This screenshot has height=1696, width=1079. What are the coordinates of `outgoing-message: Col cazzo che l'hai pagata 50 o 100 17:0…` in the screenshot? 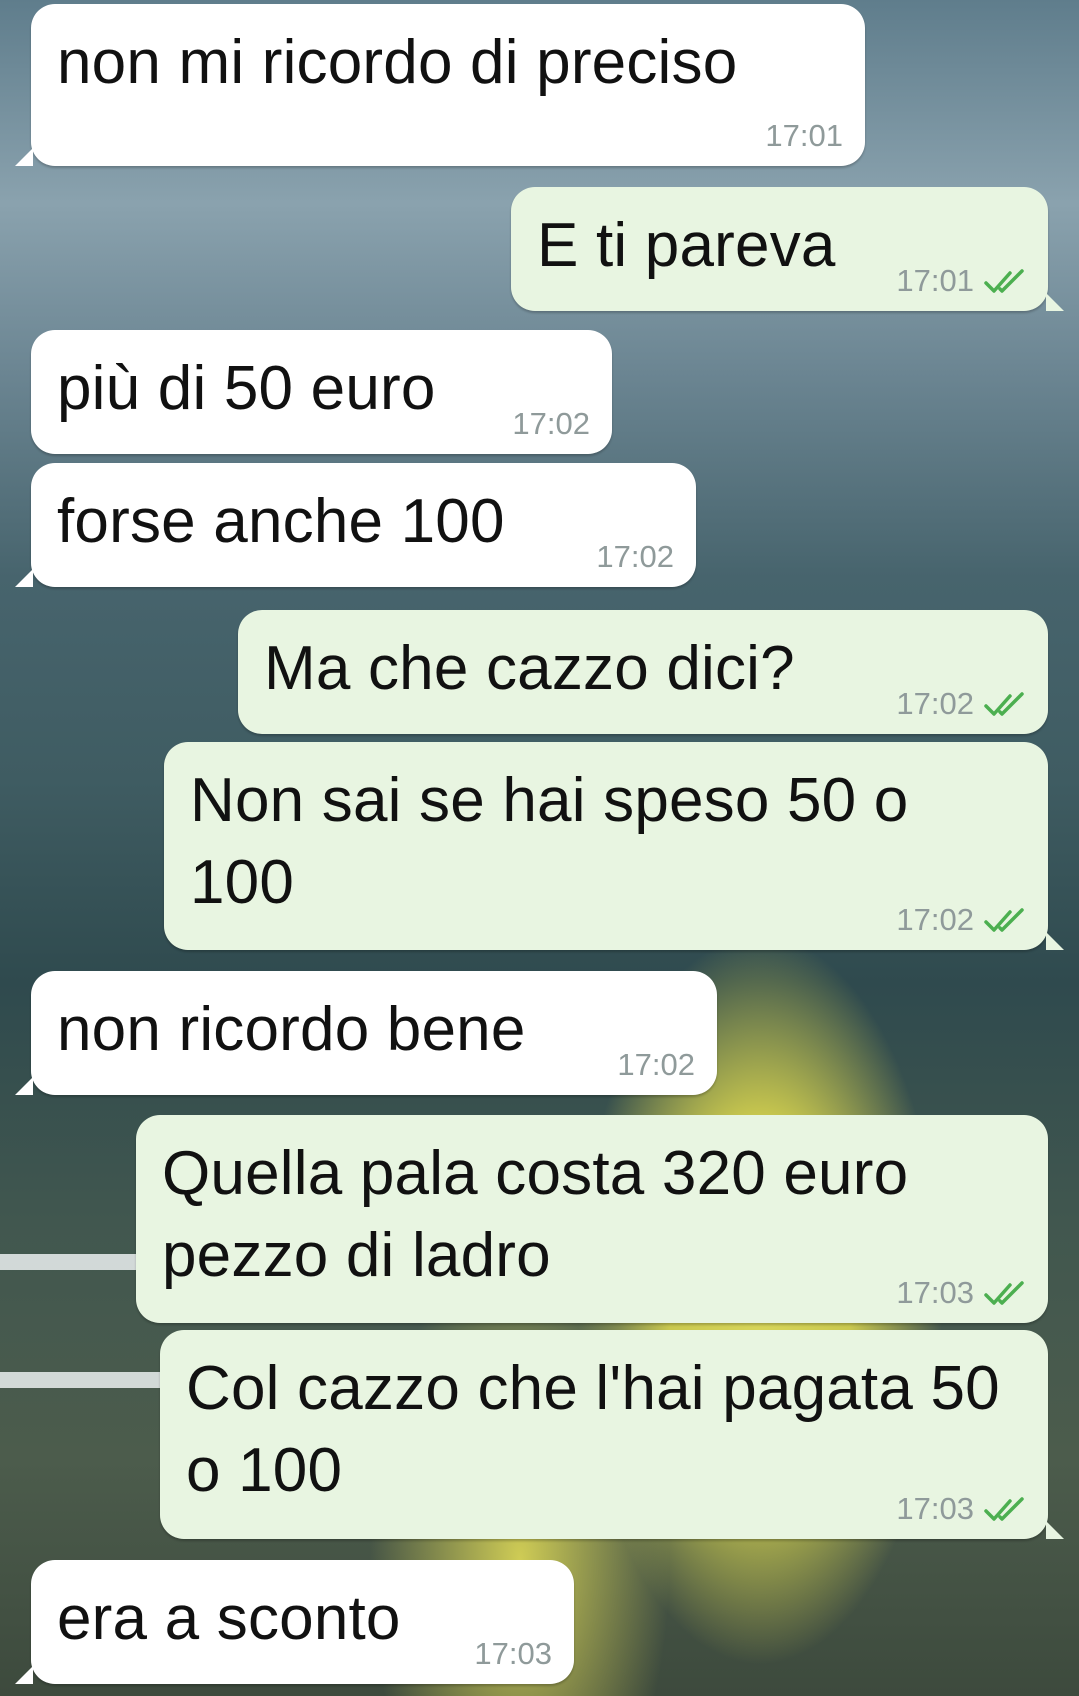 It's located at (612, 1434).